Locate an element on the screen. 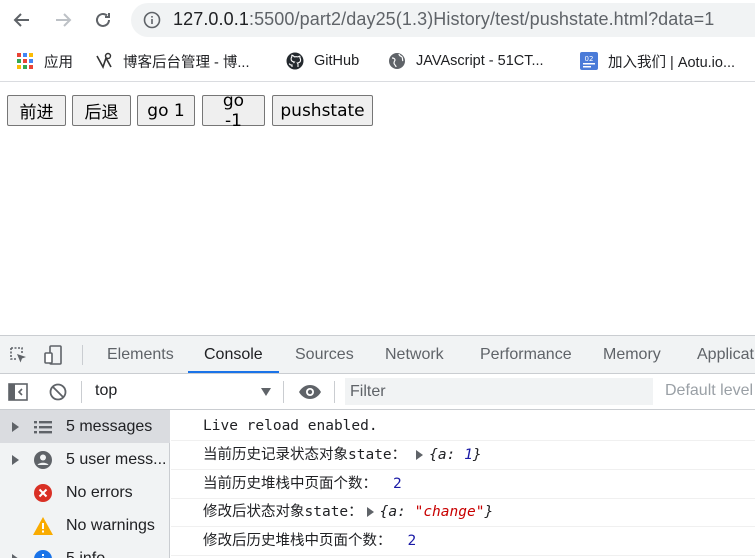 This screenshot has width=755, height=558. bookmark-label: 应用 is located at coordinates (58, 62).